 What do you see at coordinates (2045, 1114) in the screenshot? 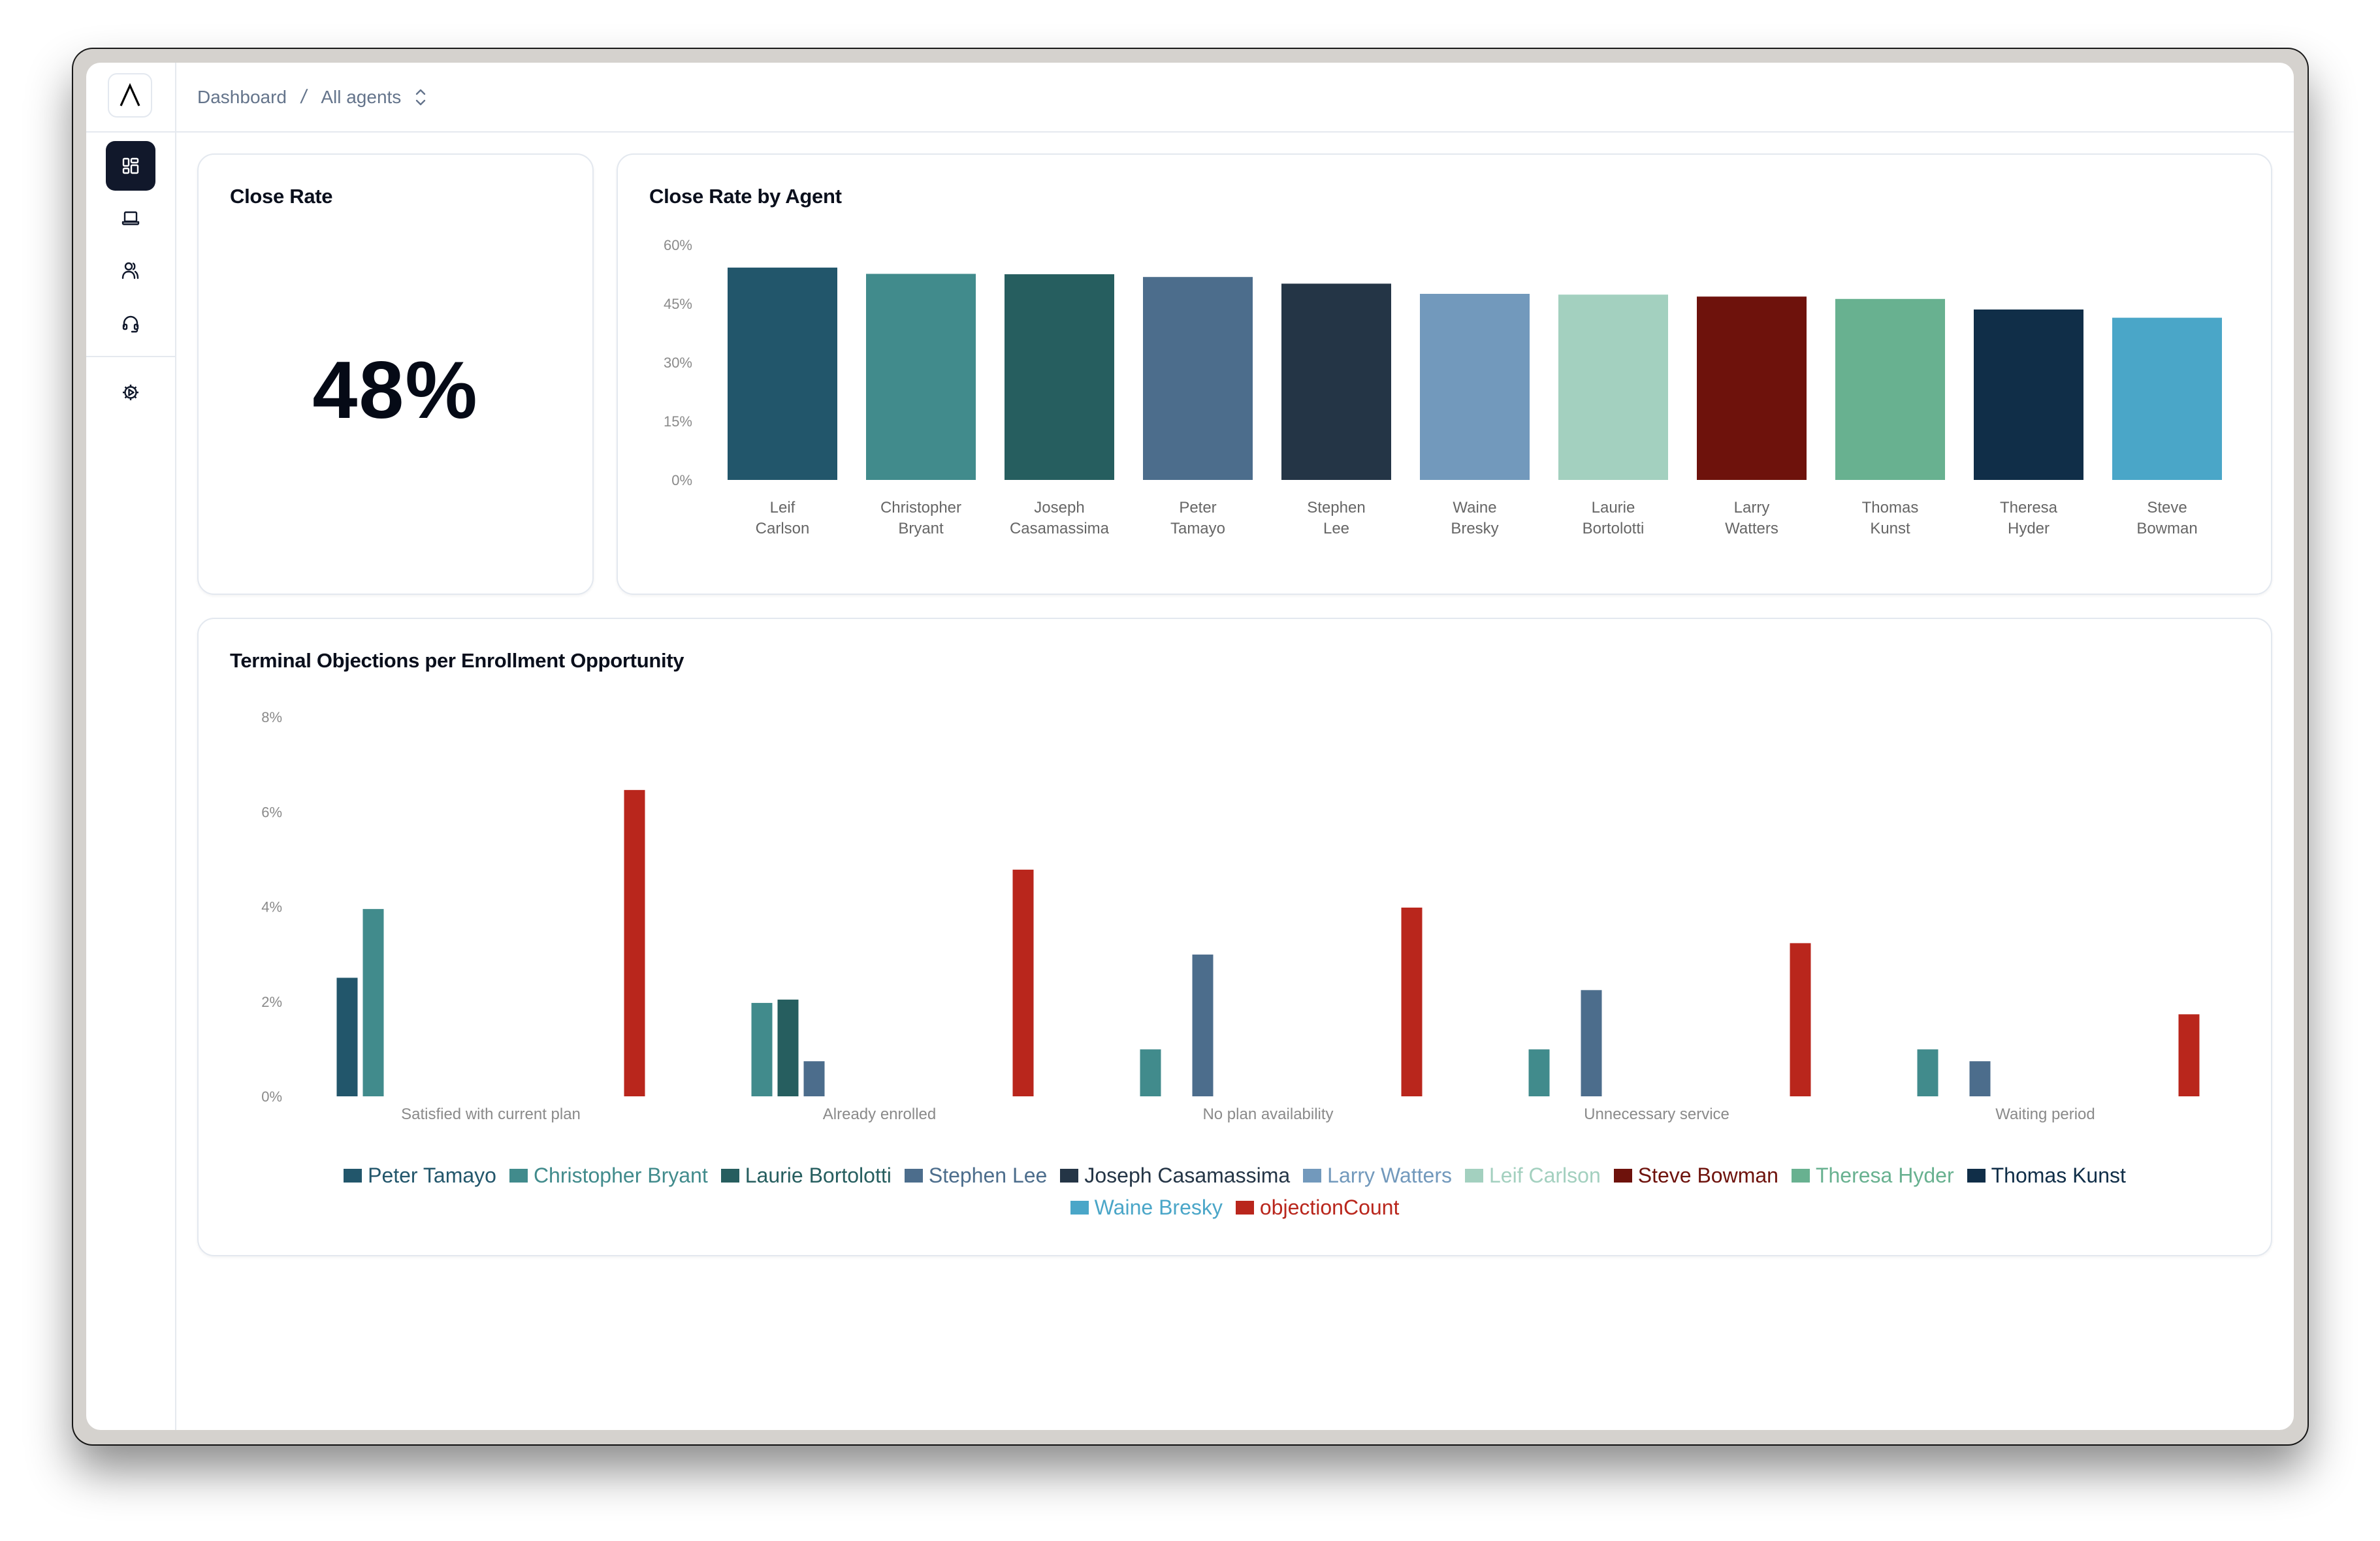
I see `x-tick-label: Waiting period` at bounding box center [2045, 1114].